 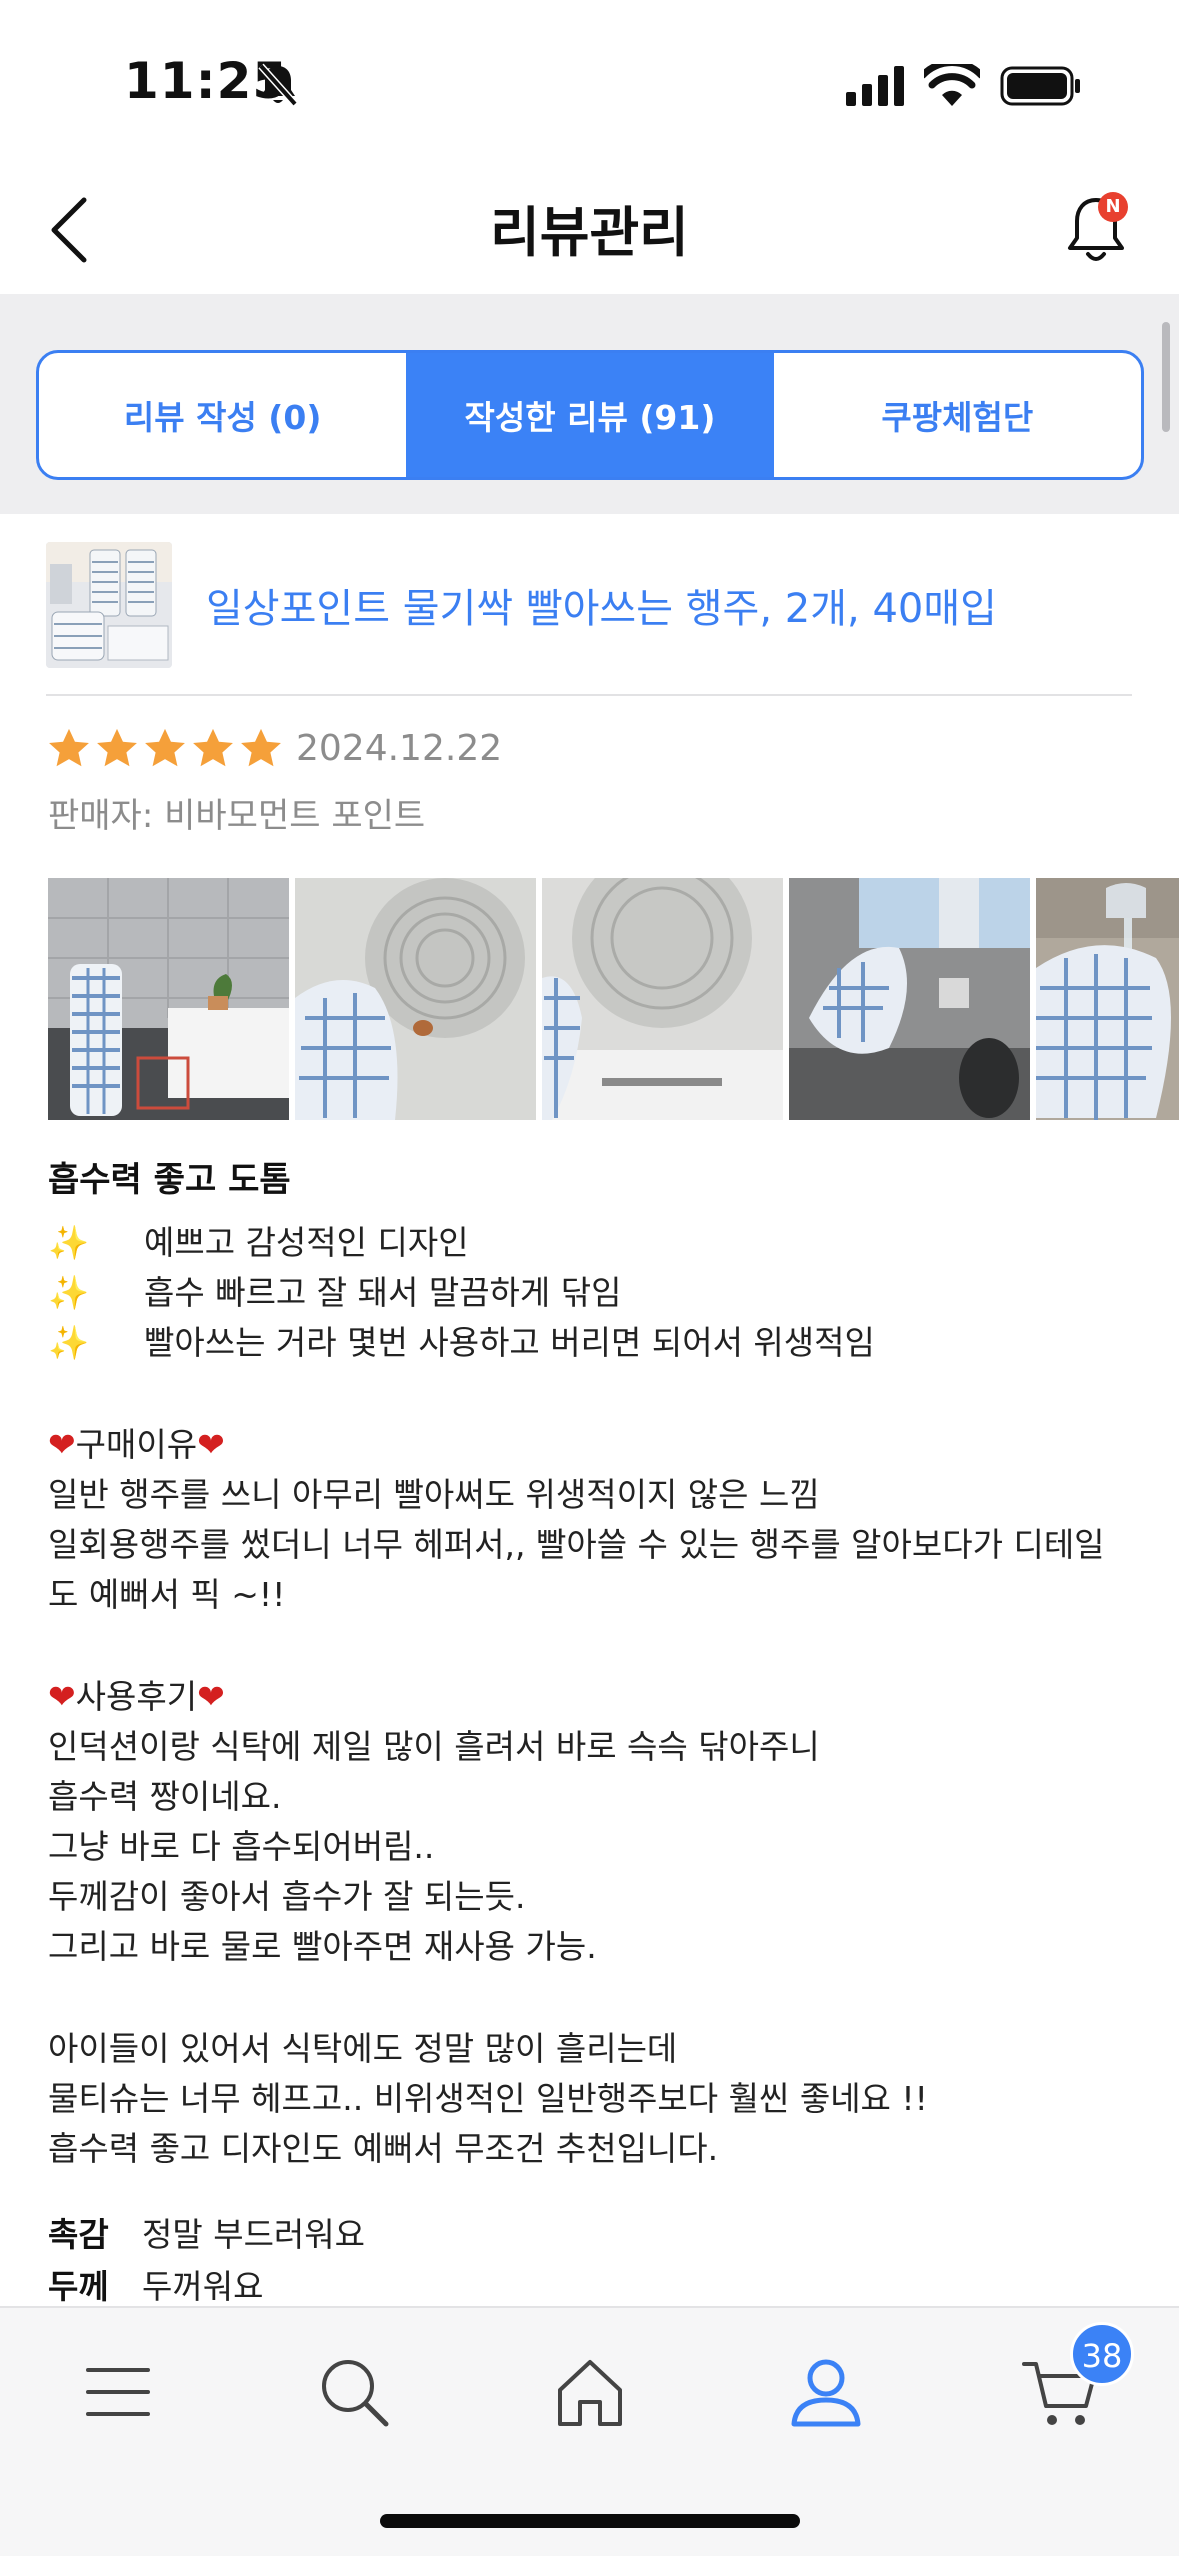 I want to click on usage-heading: ❤사용후기❤, so click(x=136, y=1696).